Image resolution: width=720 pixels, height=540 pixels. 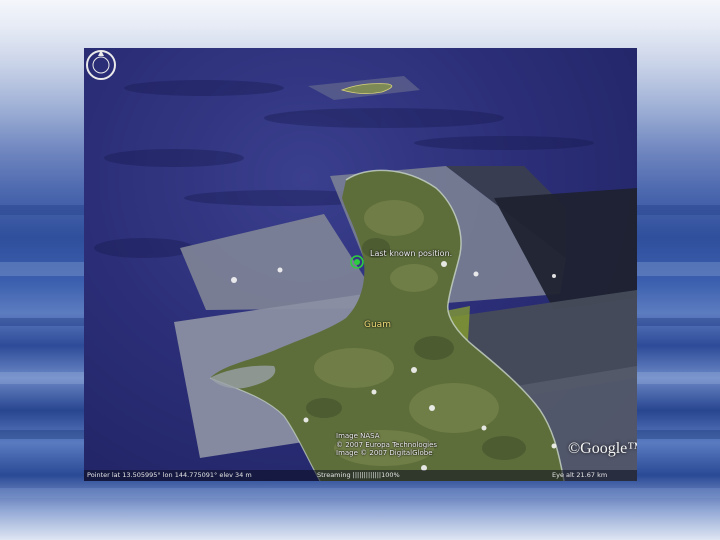 I want to click on streaming-status: Streaming |||||||||||||100%, so click(x=358, y=475).